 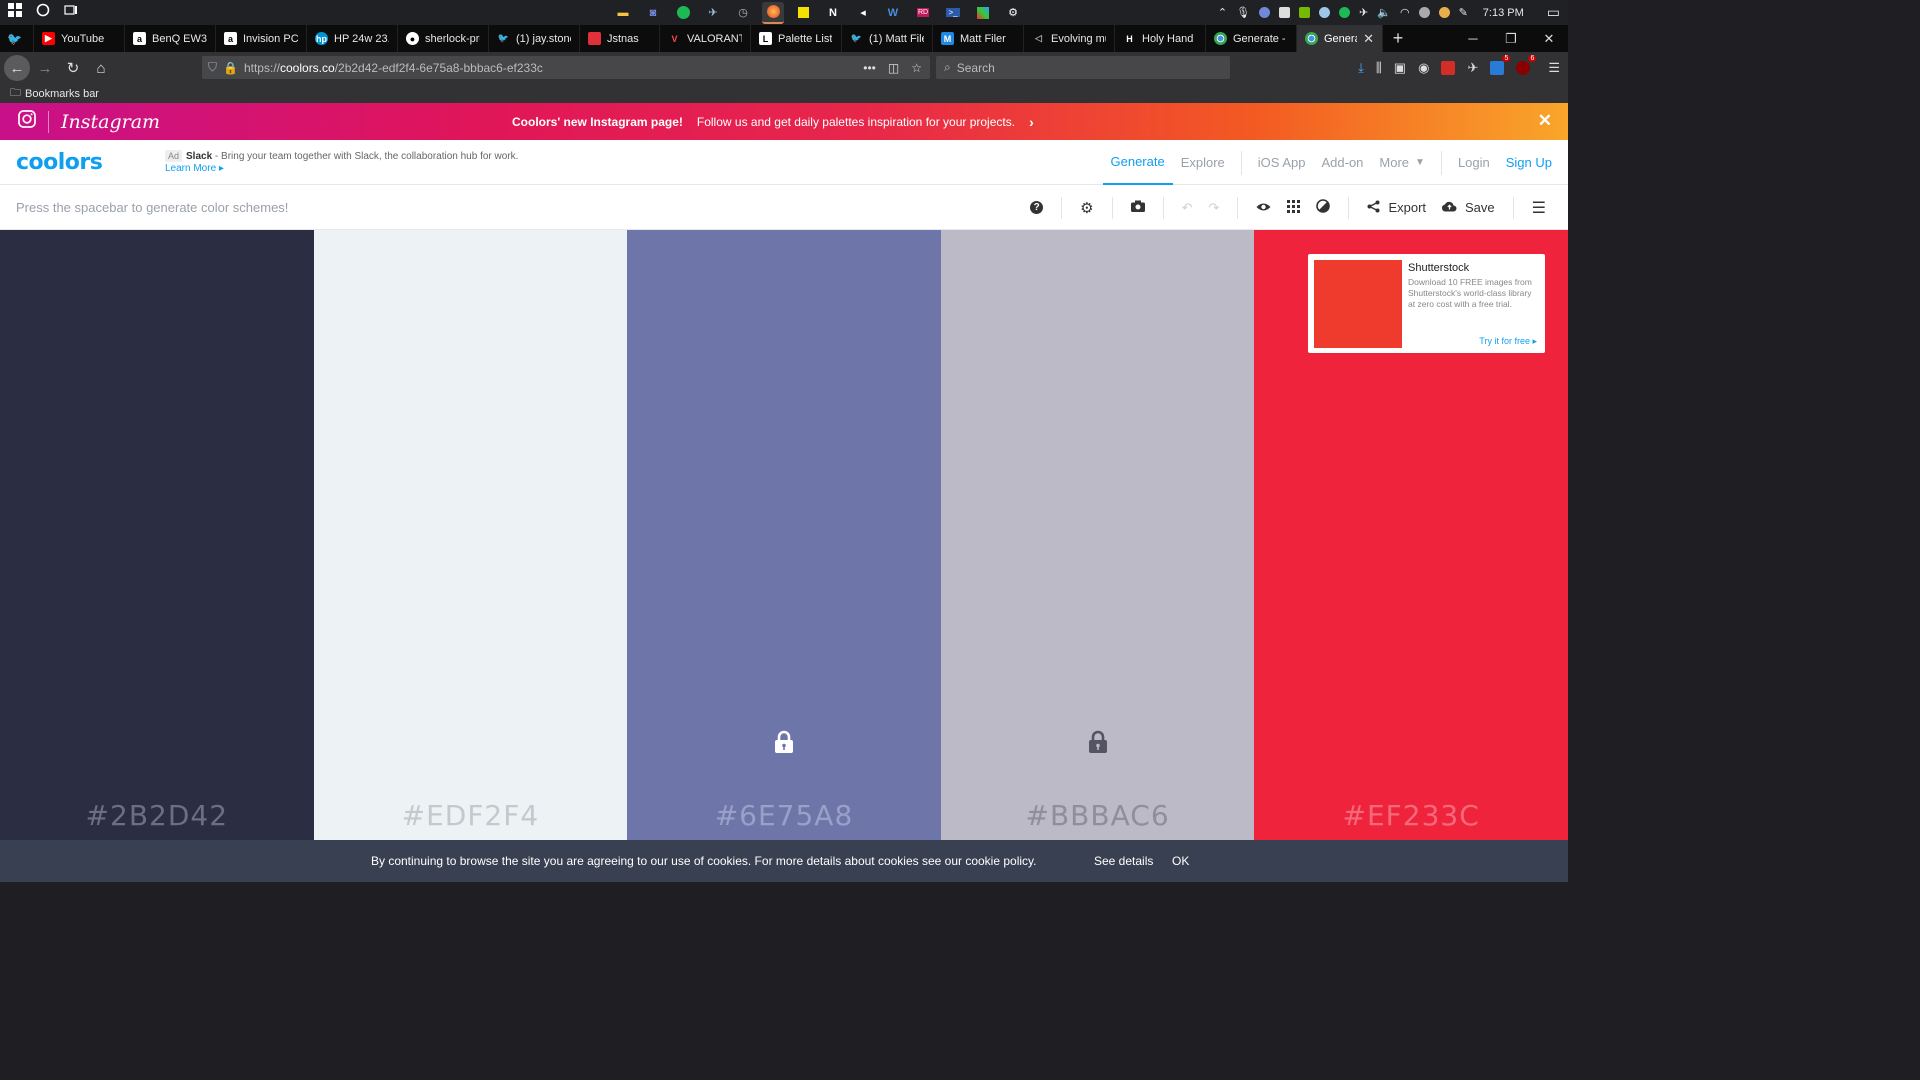 I want to click on coolors-logo: coolors, so click(x=59, y=162).